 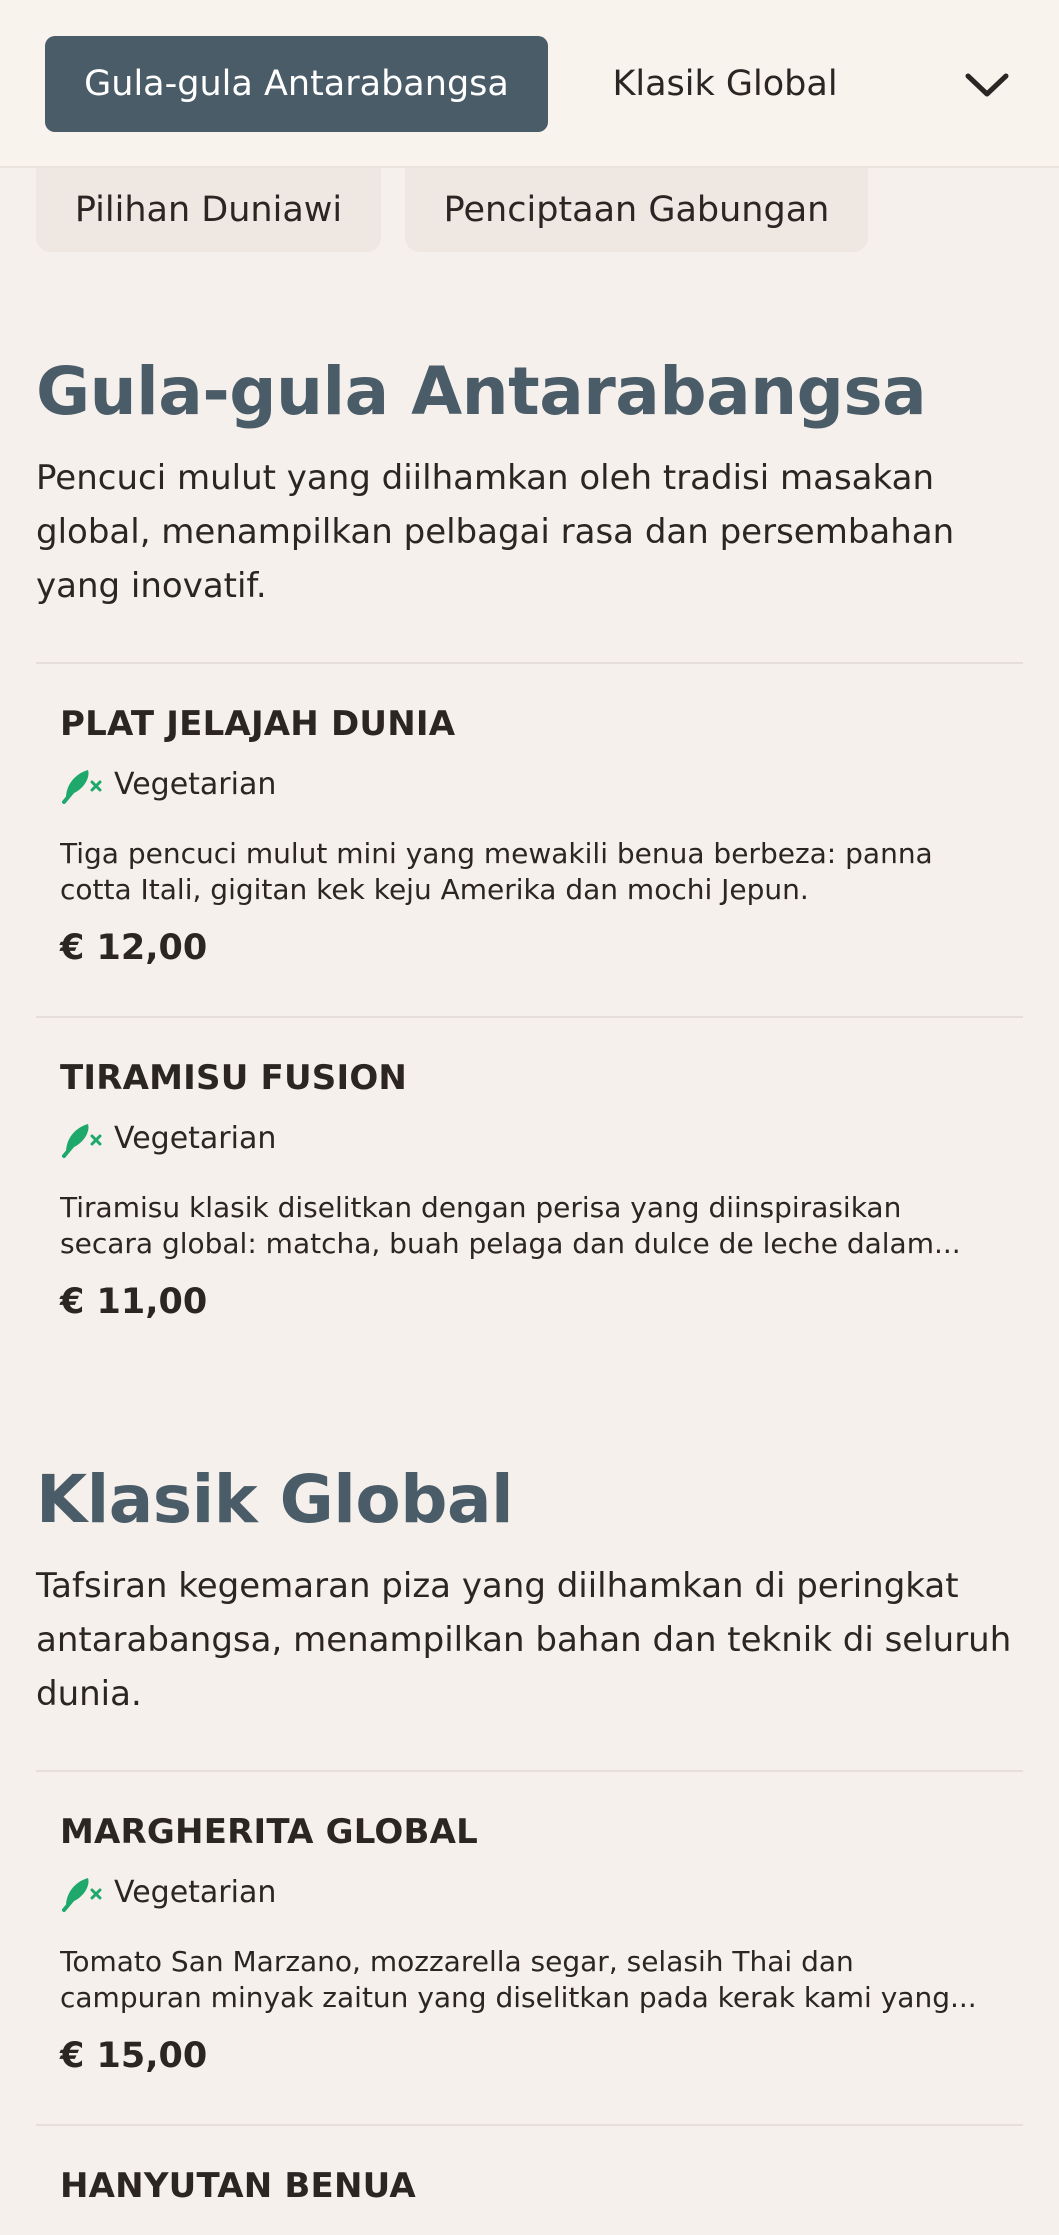 I want to click on item-price: € 11,00, so click(x=134, y=1302).